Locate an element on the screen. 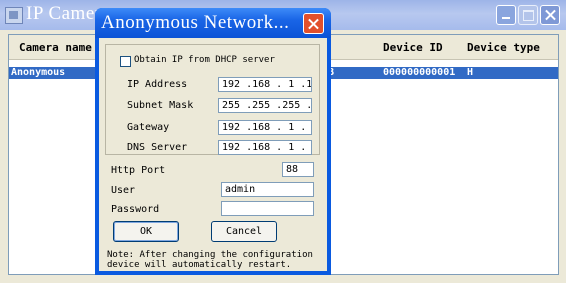  column-header-device-id: Device ID is located at coordinates (413, 47).